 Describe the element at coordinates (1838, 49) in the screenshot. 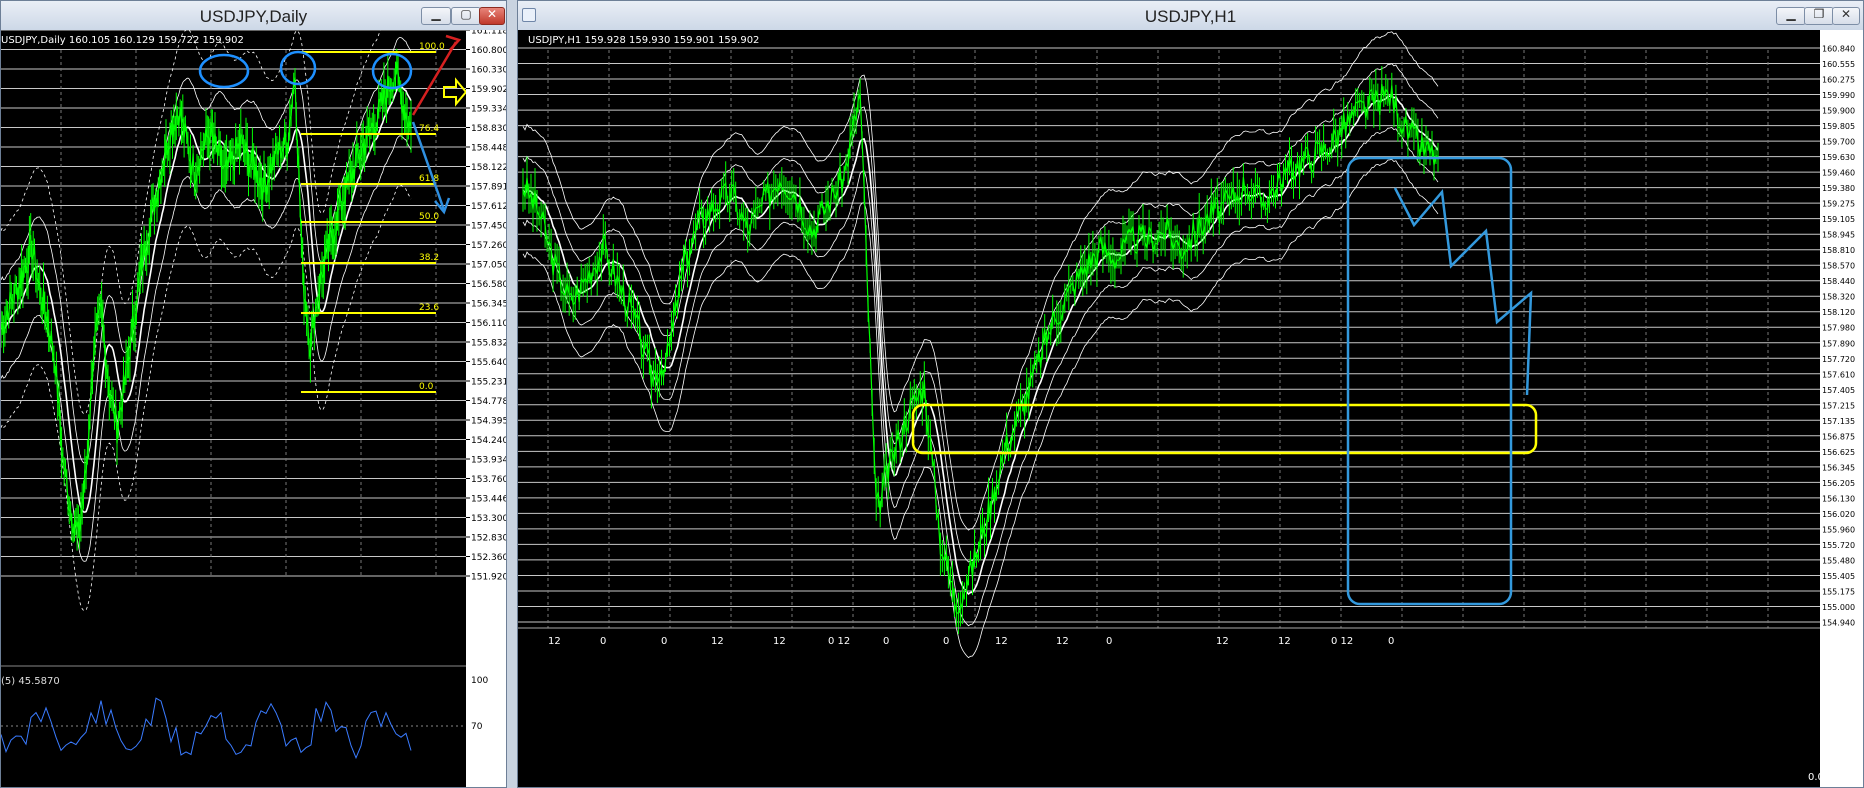

I see `price-label: 160.840` at that location.